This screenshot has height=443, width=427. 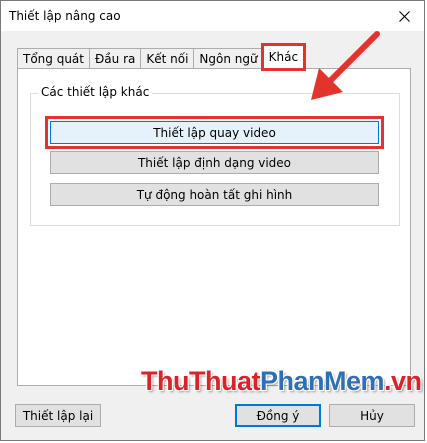 I want to click on watermark-logo: ThuThuatPhanMem.vn, so click(x=281, y=381).